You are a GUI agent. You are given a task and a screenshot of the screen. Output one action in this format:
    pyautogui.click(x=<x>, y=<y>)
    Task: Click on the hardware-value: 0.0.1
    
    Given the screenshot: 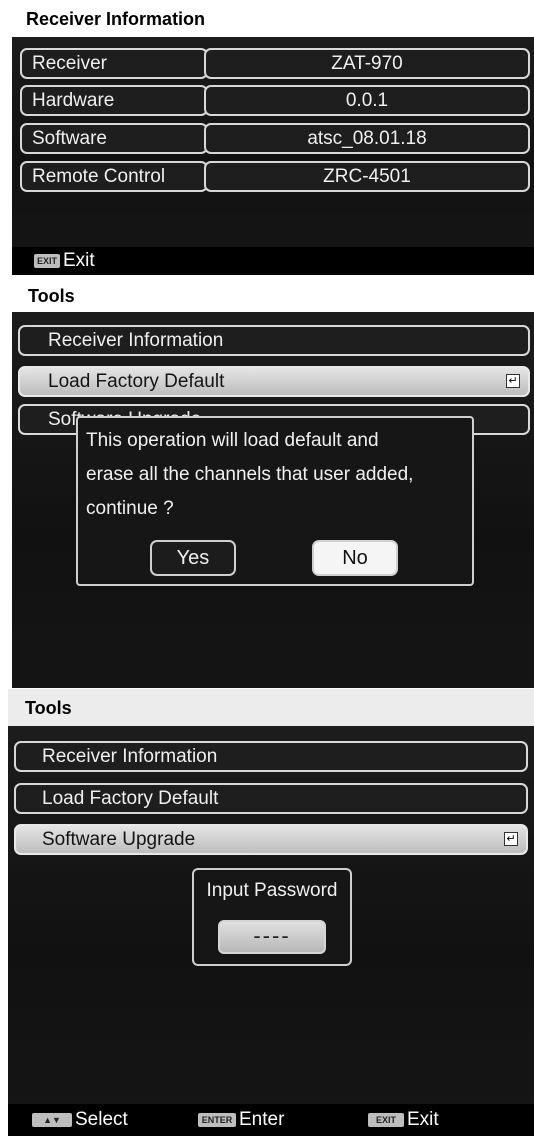 What is the action you would take?
    pyautogui.click(x=367, y=100)
    